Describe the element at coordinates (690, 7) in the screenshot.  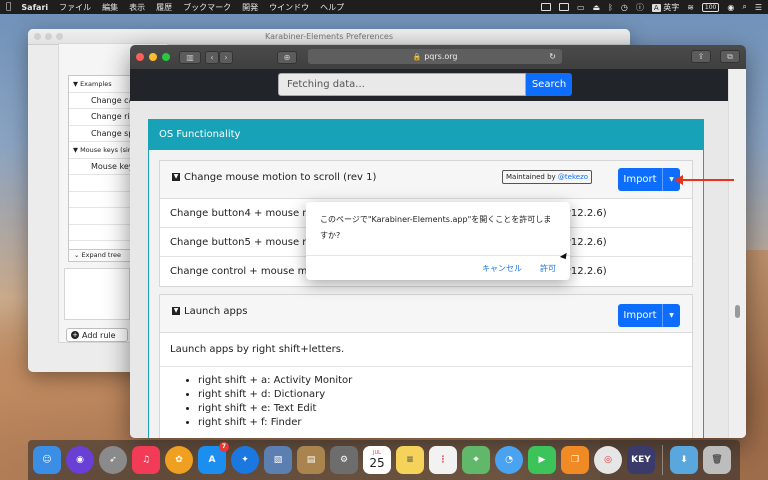
I see `wifi-icon: ≋` at that location.